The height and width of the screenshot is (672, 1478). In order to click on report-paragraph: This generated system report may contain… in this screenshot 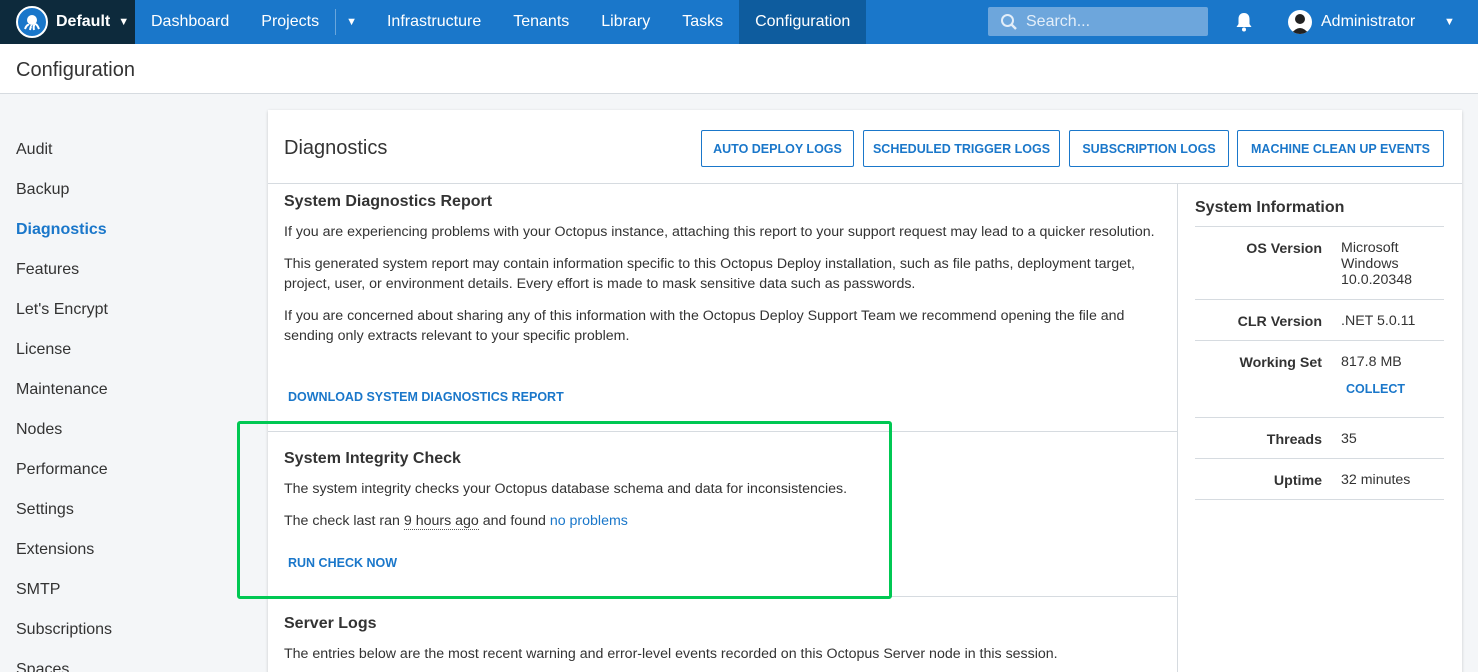, I will do `click(709, 274)`.